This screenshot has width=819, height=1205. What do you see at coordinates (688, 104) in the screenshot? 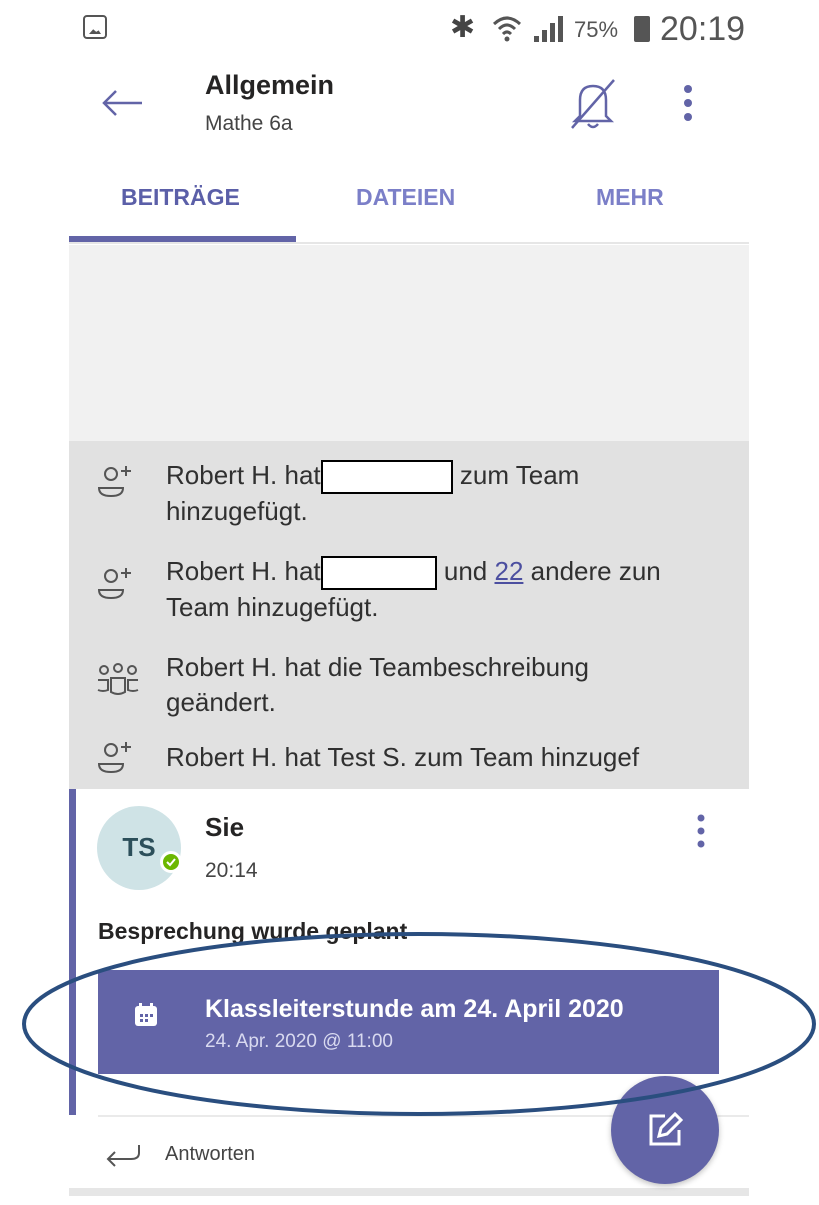
I see `more-options-icon` at bounding box center [688, 104].